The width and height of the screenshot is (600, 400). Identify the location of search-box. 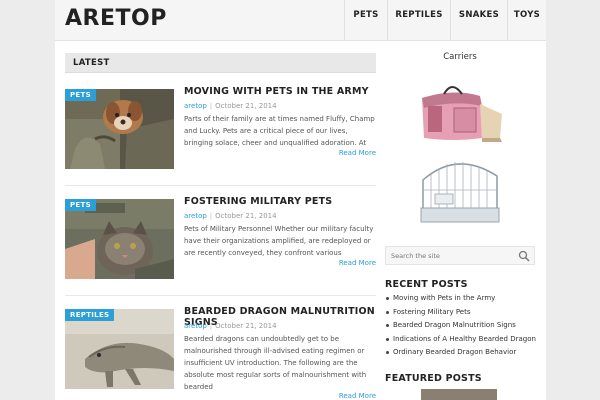
(460, 255).